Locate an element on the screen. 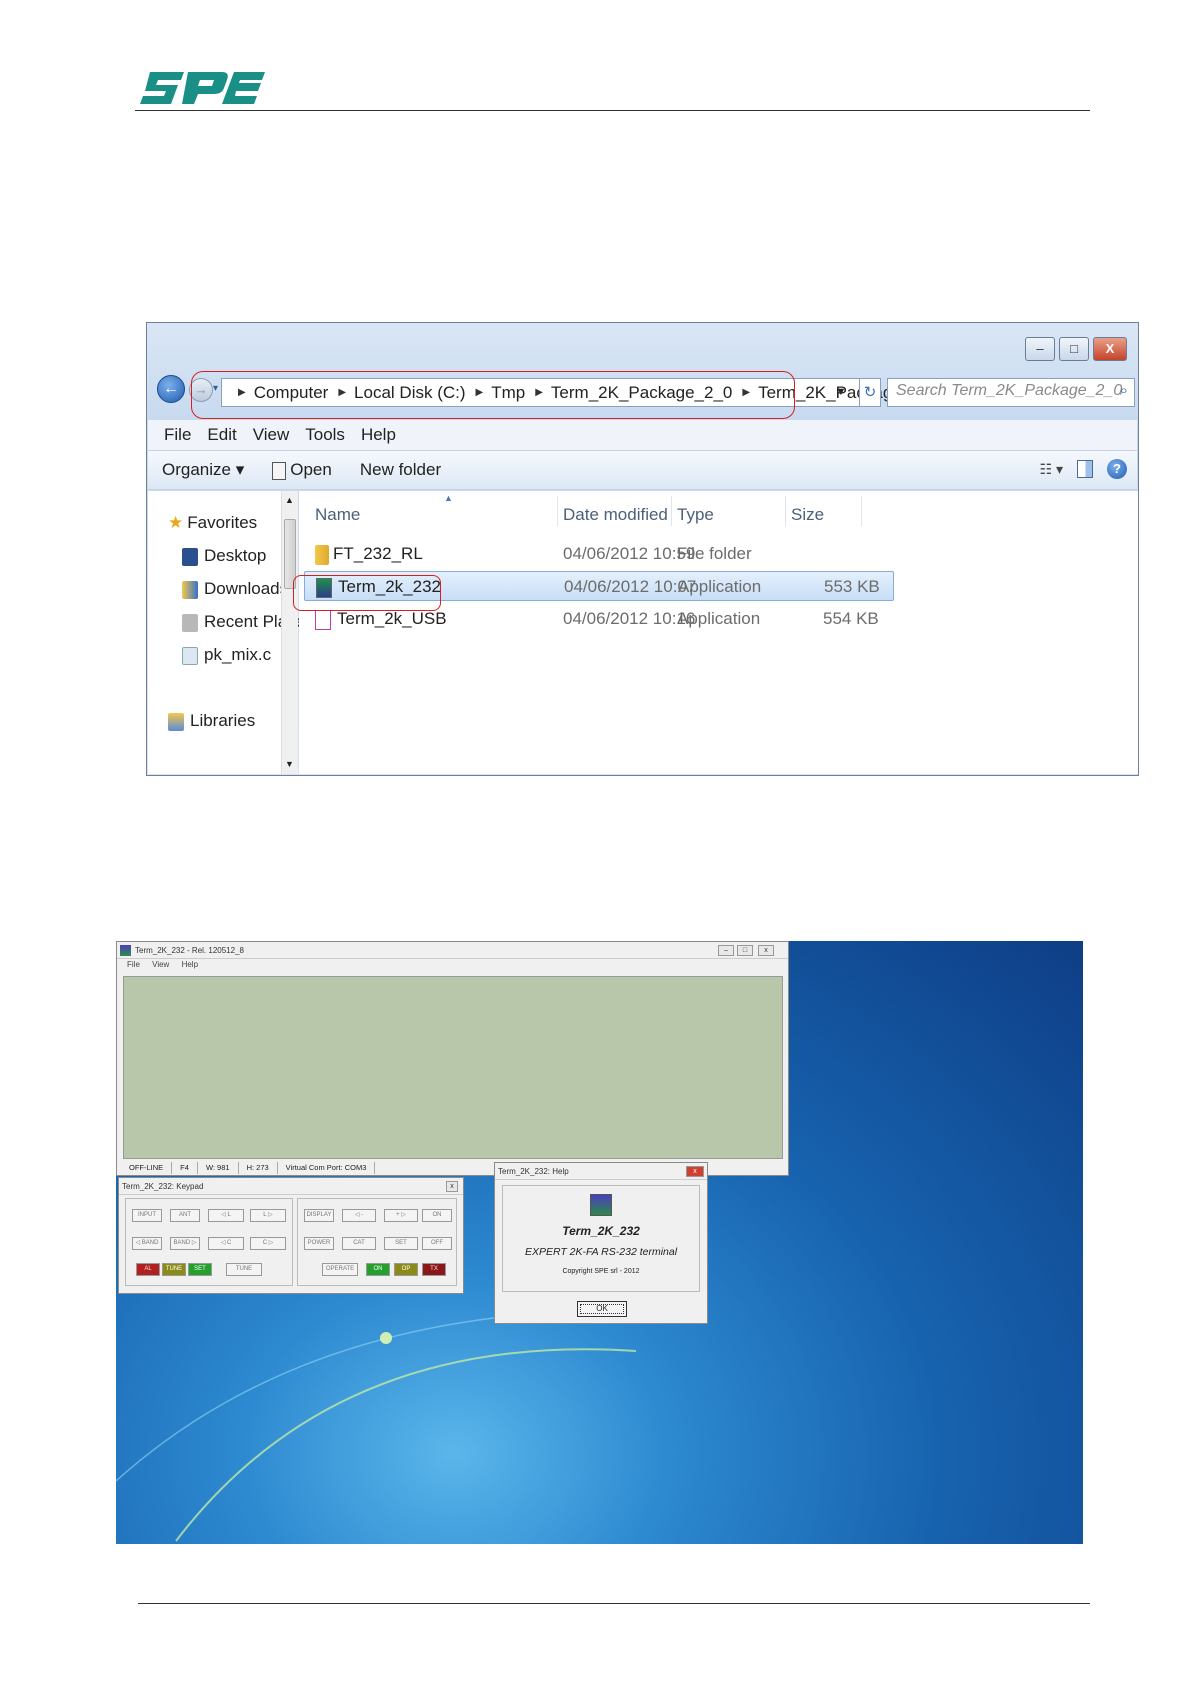  command-bar: Organize ▾ Open New folder ☷ ▾ ? is located at coordinates (642, 470).